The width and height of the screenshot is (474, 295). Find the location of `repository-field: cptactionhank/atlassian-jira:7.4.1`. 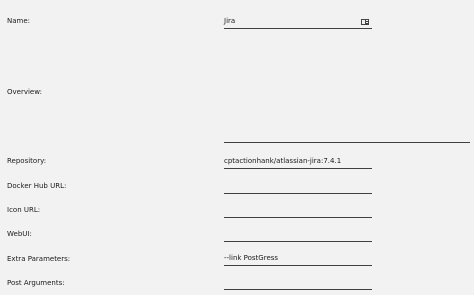

repository-field: cptactionhank/atlassian-jira:7.4.1 is located at coordinates (298, 163).